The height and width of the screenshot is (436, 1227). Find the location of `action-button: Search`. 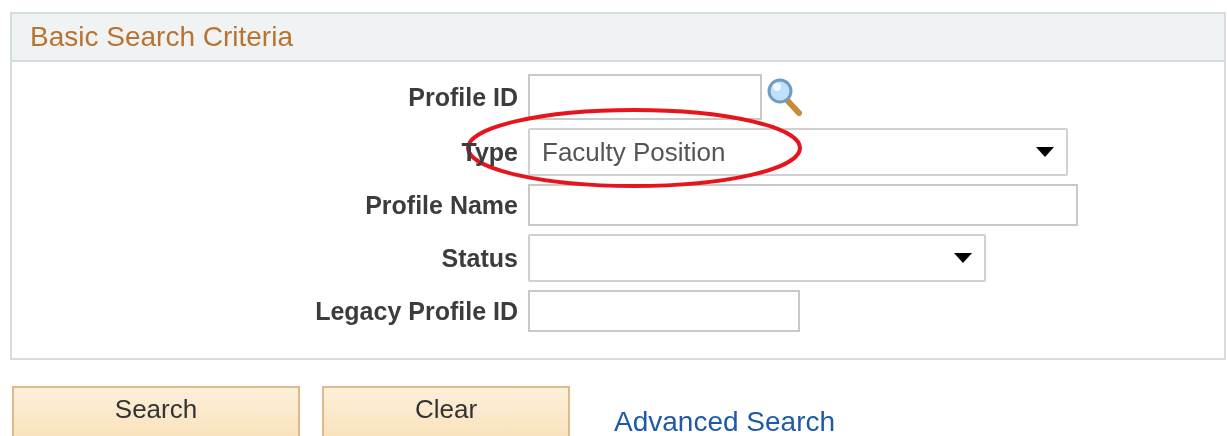

action-button: Search is located at coordinates (156, 411).